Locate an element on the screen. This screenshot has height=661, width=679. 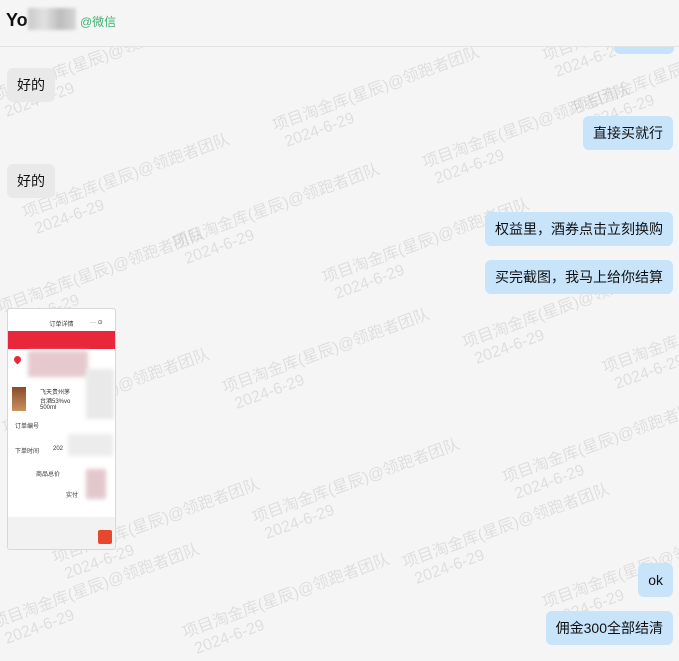
app-logo-icon is located at coordinates (105, 537).